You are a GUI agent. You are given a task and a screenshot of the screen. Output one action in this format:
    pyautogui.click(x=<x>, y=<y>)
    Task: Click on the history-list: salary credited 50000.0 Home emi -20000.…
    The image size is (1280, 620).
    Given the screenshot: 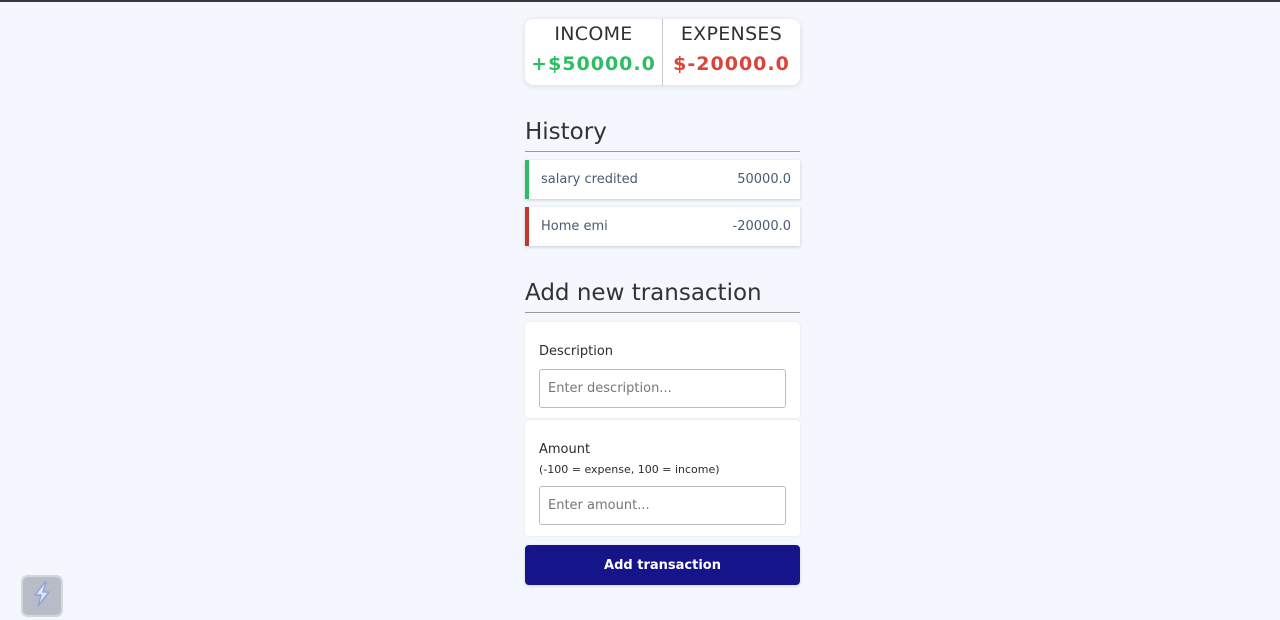 What is the action you would take?
    pyautogui.click(x=662, y=203)
    